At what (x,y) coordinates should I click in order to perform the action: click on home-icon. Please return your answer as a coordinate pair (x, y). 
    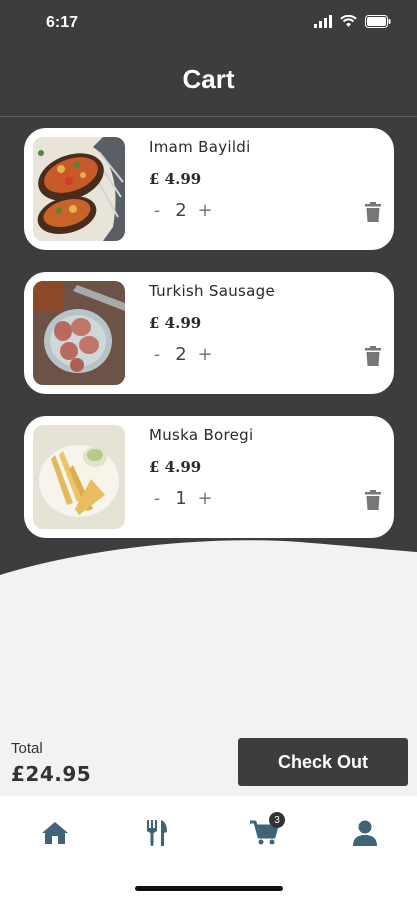
    Looking at the image, I should click on (55, 833).